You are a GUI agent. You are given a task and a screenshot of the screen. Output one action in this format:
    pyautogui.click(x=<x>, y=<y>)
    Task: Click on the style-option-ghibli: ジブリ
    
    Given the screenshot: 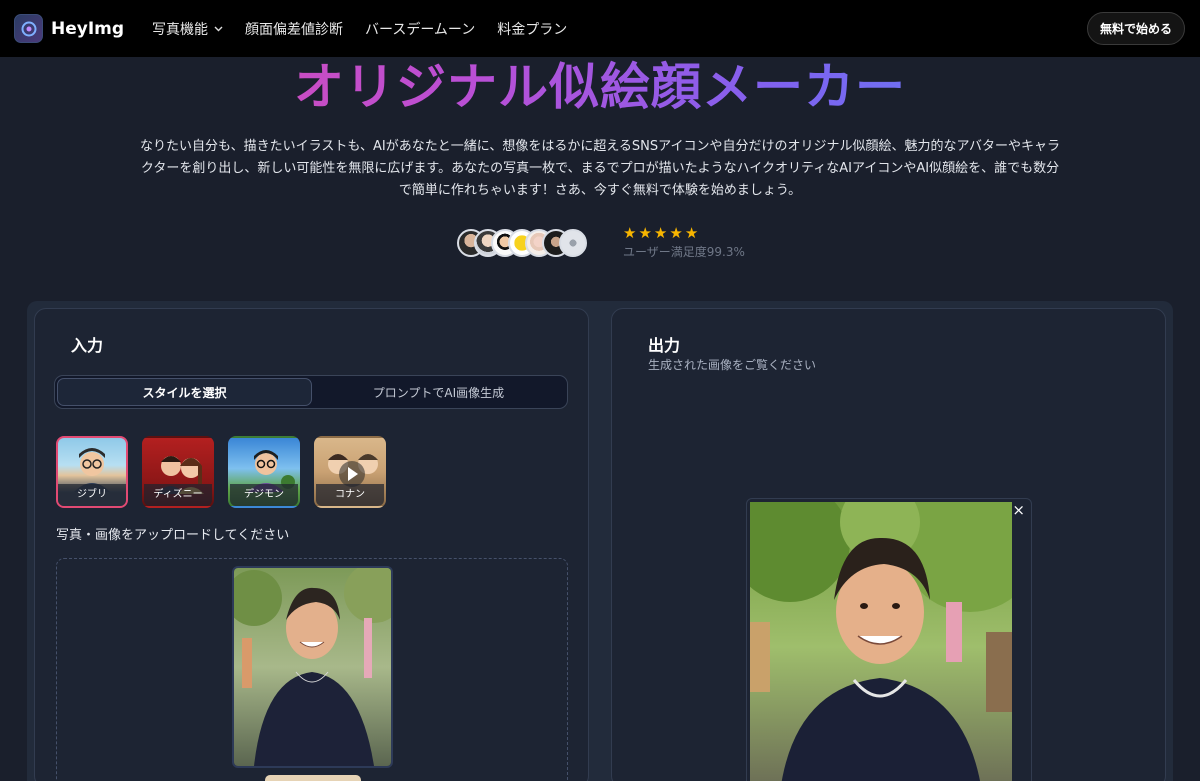 What is the action you would take?
    pyautogui.click(x=92, y=472)
    